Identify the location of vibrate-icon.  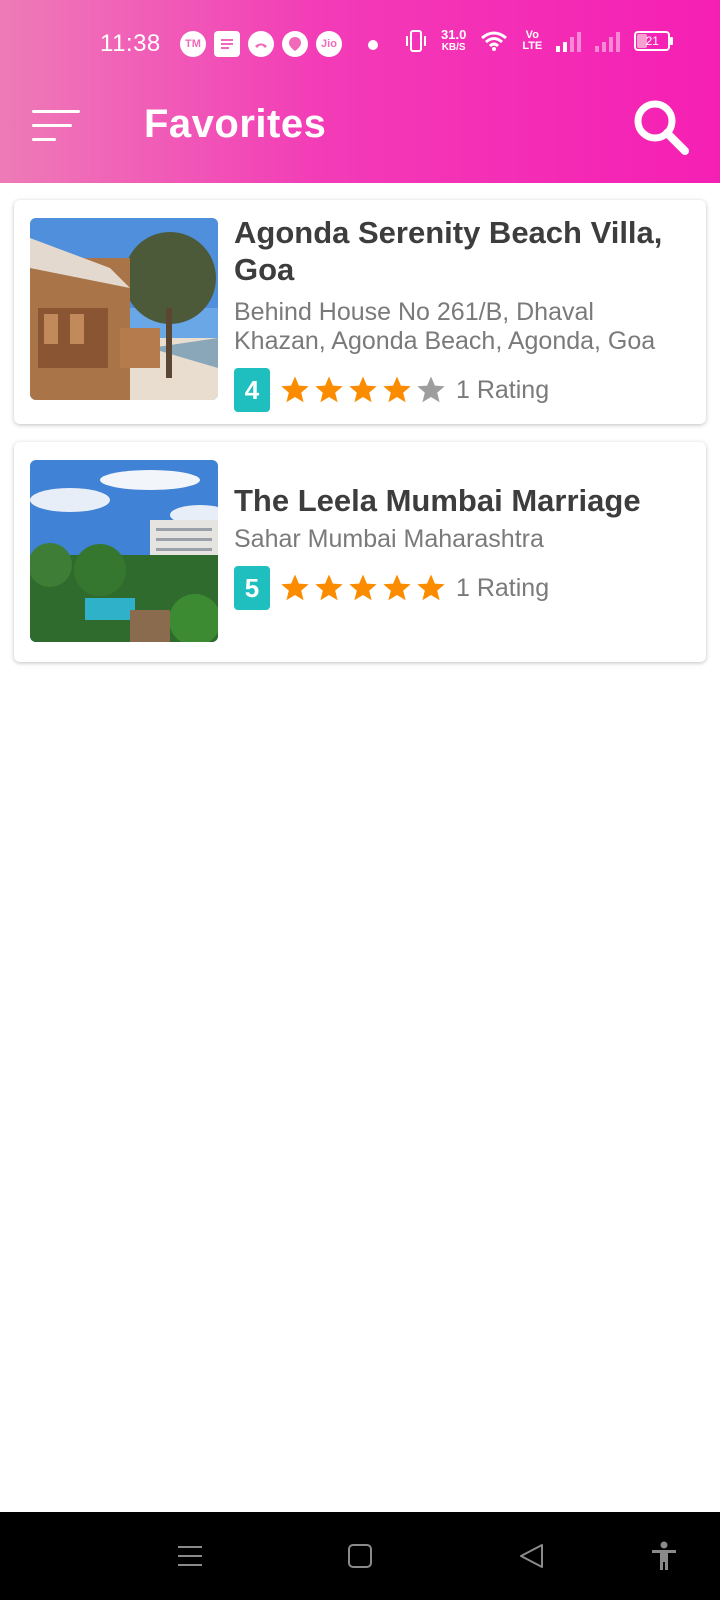
(416, 41).